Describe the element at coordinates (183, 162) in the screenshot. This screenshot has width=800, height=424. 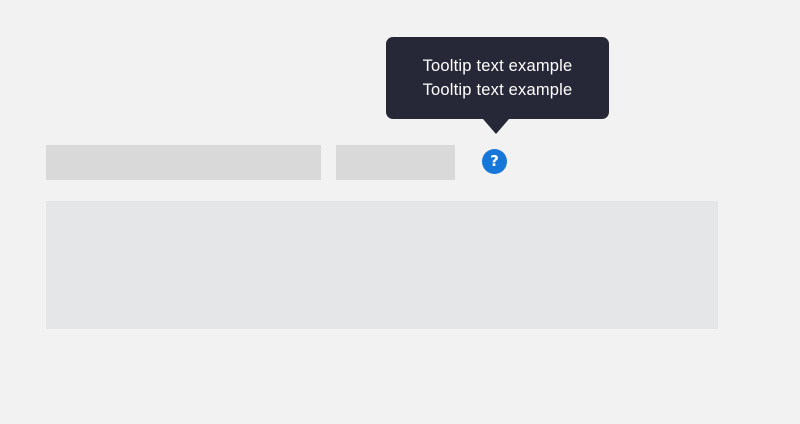
I see `placeholder-bar-wide` at that location.